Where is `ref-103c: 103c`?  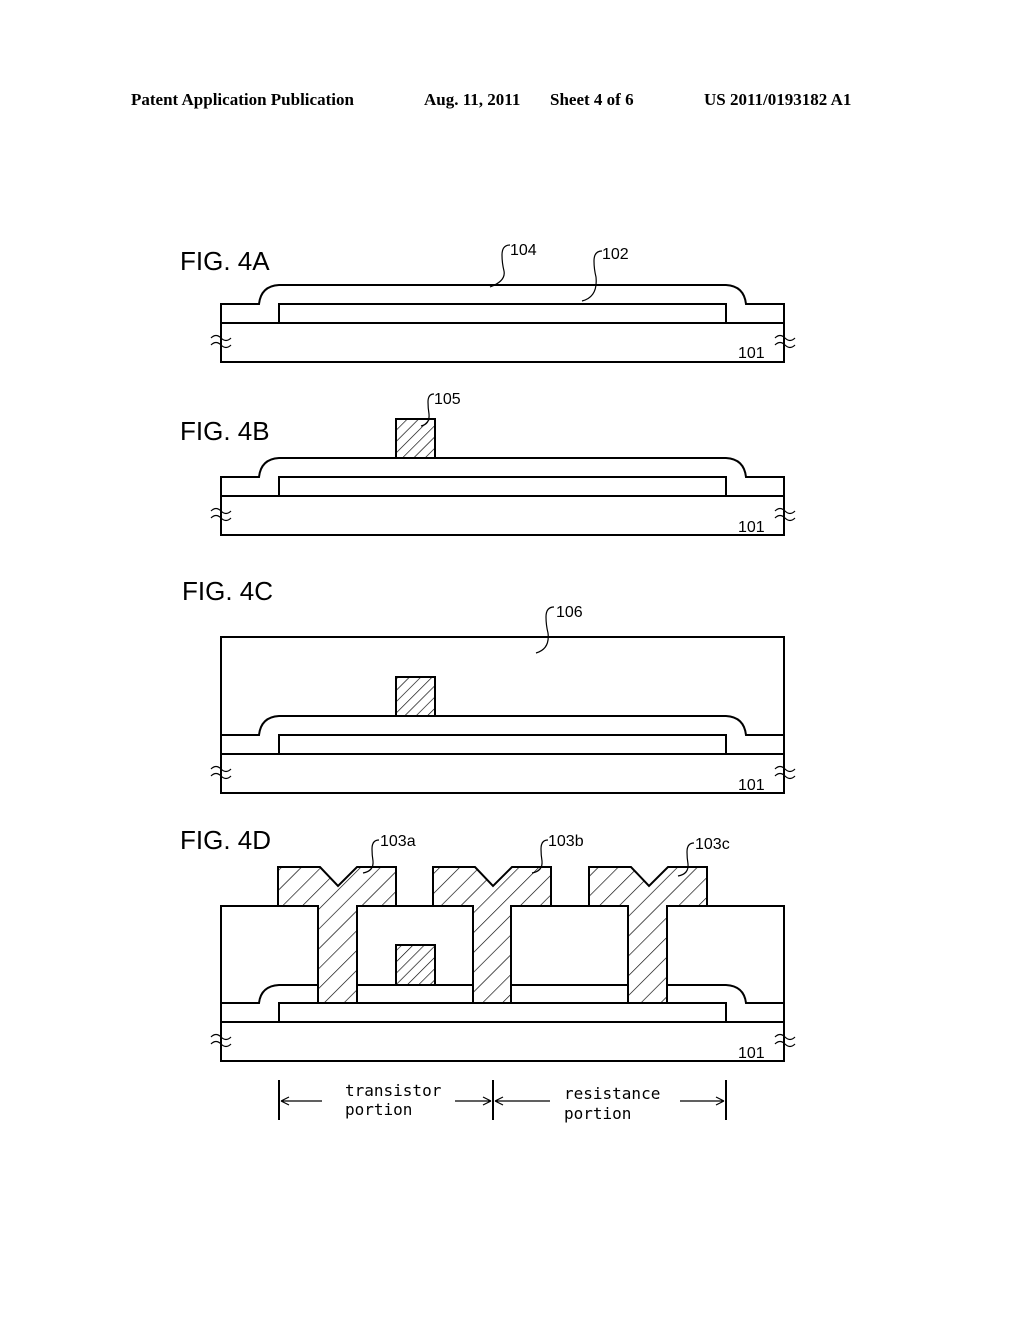
ref-103c: 103c is located at coordinates (712, 844).